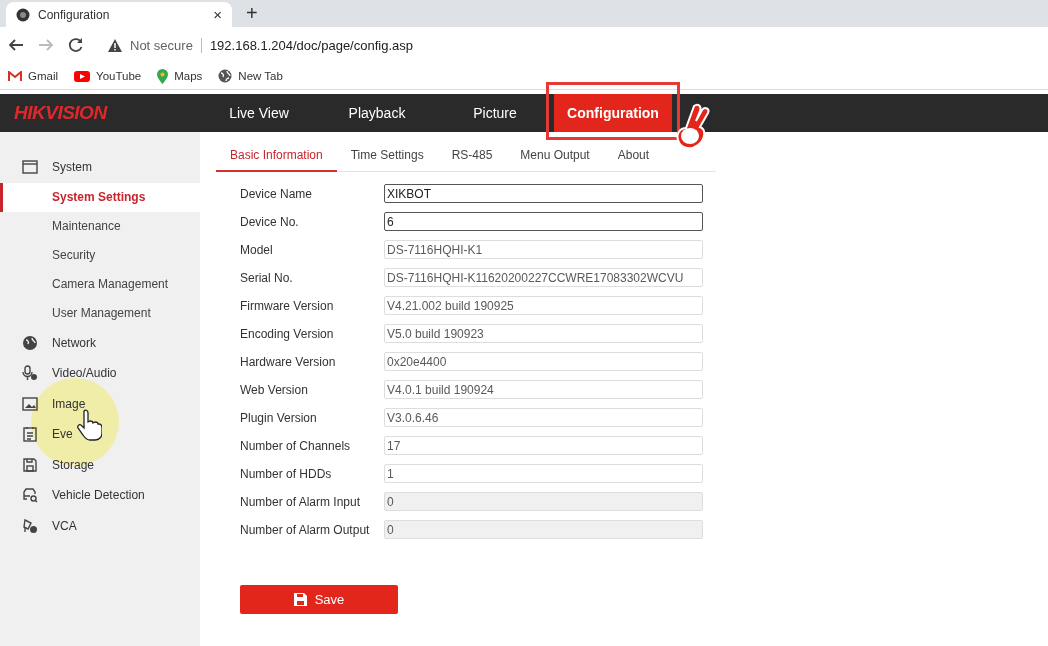 This screenshot has width=1048, height=646. What do you see at coordinates (555, 157) in the screenshot?
I see `settings-tab: Menu Output` at bounding box center [555, 157].